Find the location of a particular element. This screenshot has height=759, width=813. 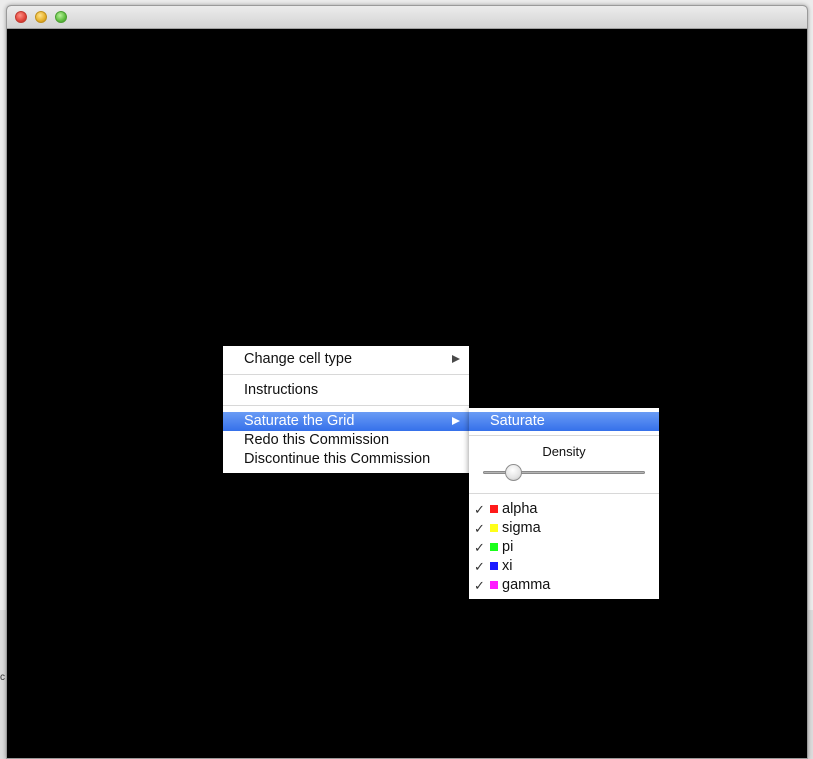

cell-type-item-gamma: ✓ gamma is located at coordinates (564, 585).